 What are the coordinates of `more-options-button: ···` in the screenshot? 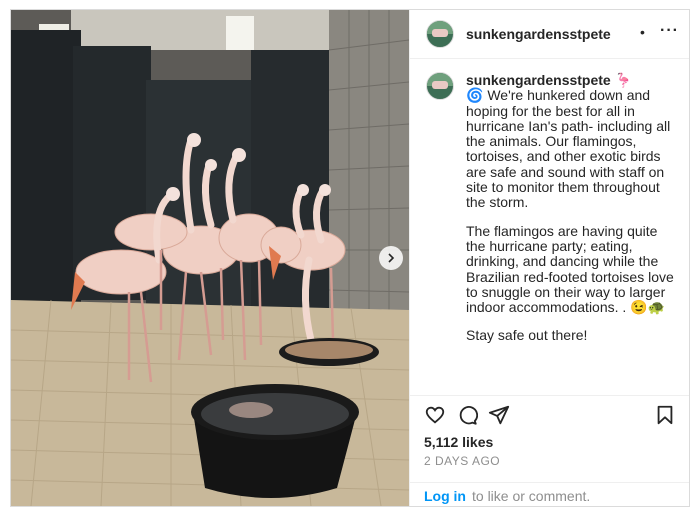 It's located at (669, 31).